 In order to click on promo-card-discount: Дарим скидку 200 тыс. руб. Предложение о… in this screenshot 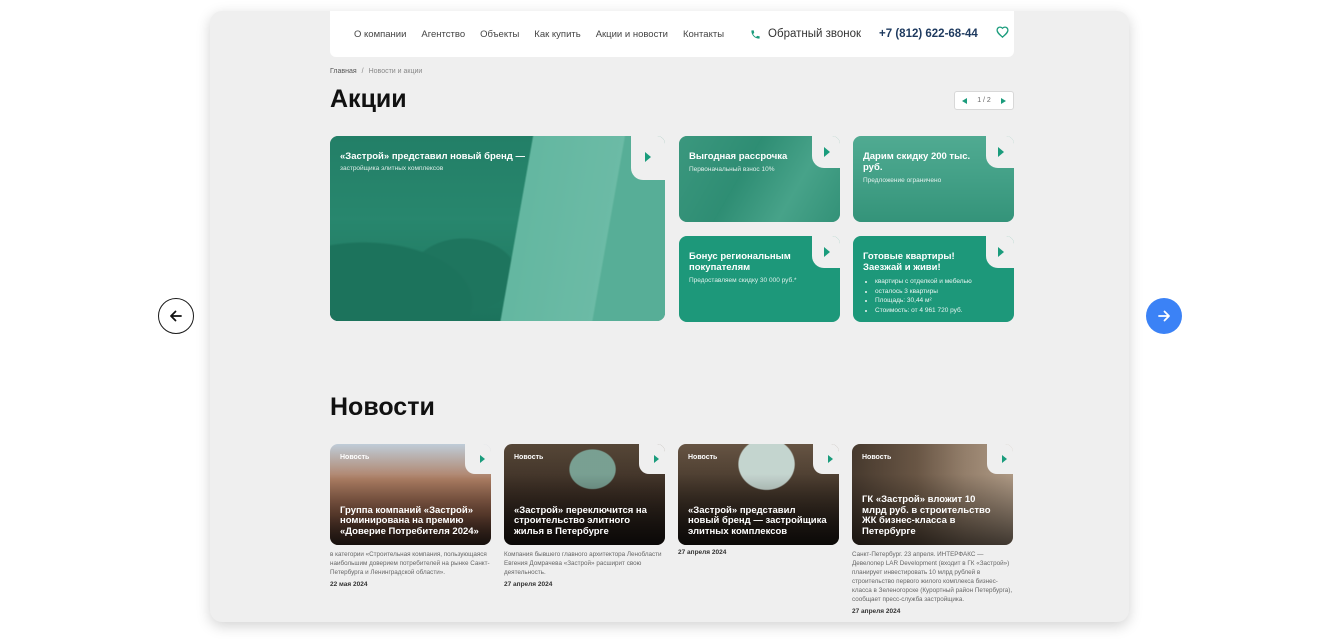, I will do `click(933, 179)`.